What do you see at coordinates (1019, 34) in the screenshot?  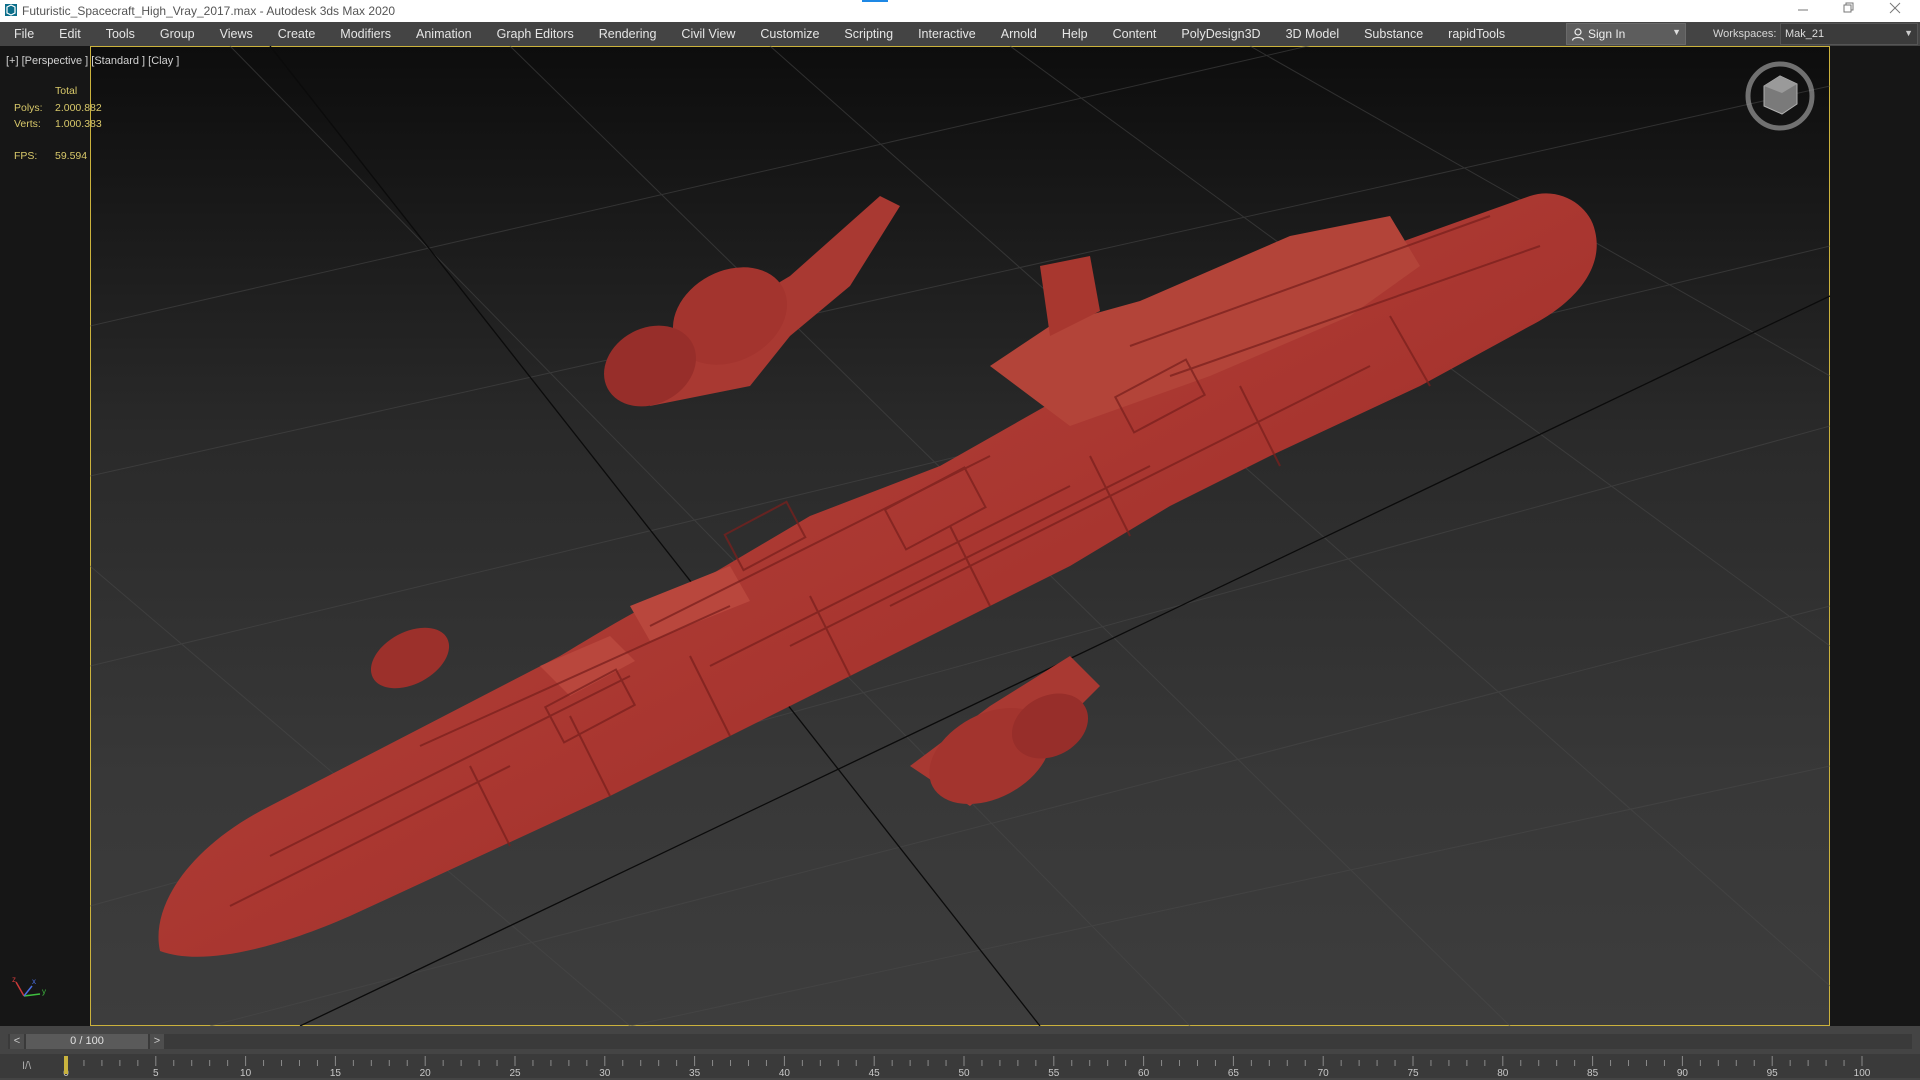 I see `menu-arnold: Arnold` at bounding box center [1019, 34].